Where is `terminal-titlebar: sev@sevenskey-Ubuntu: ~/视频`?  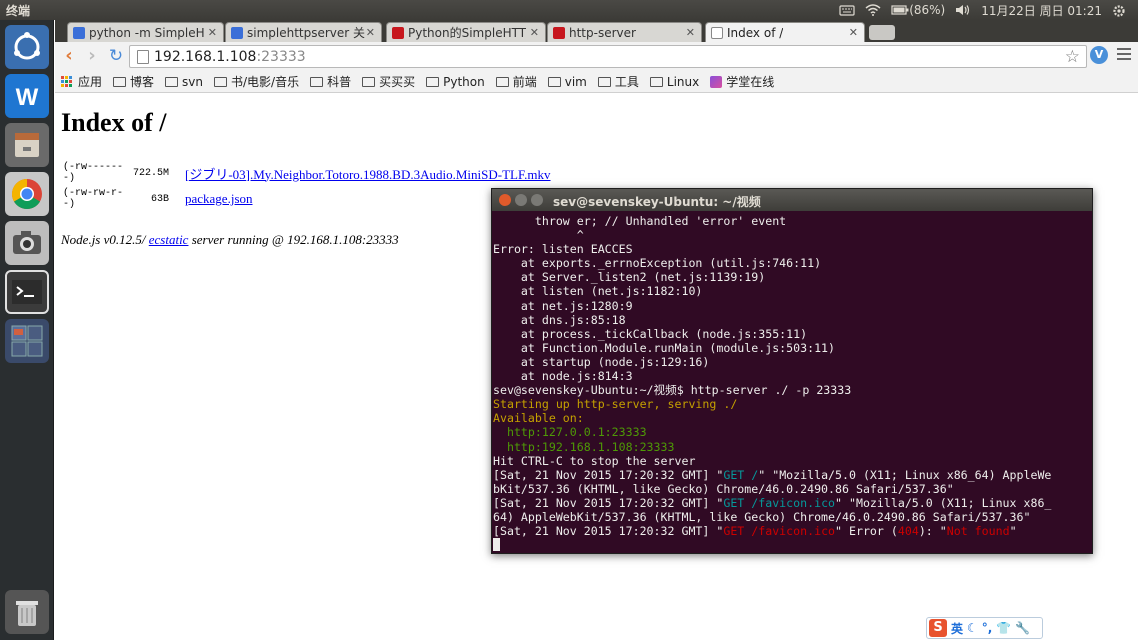 terminal-titlebar: sev@sevenskey-Ubuntu: ~/视频 is located at coordinates (792, 200).